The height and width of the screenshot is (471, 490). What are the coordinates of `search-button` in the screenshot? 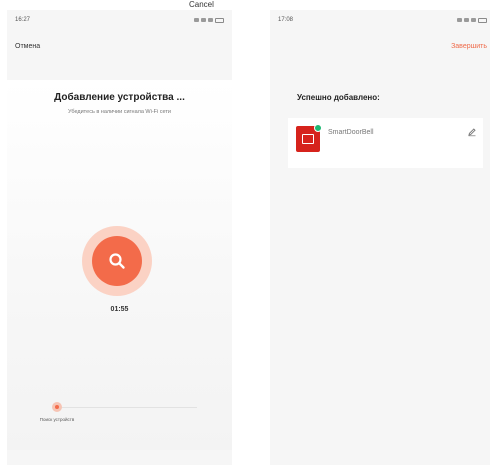 It's located at (117, 261).